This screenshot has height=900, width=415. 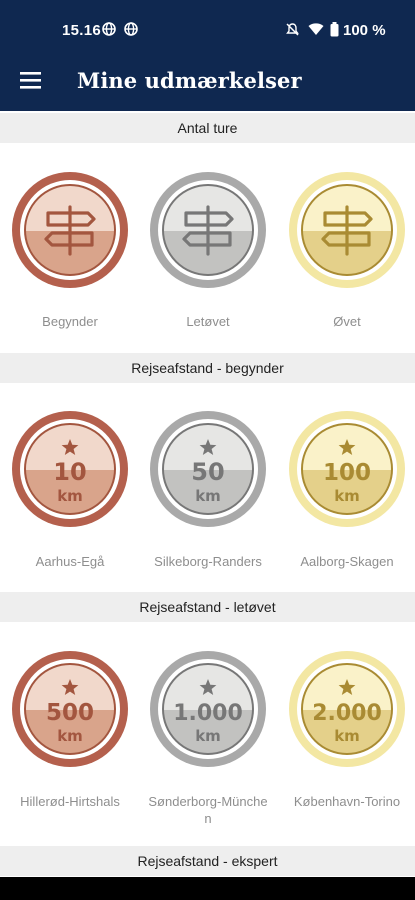 What do you see at coordinates (208, 561) in the screenshot?
I see `medal-label: Silkeborg-Randers` at bounding box center [208, 561].